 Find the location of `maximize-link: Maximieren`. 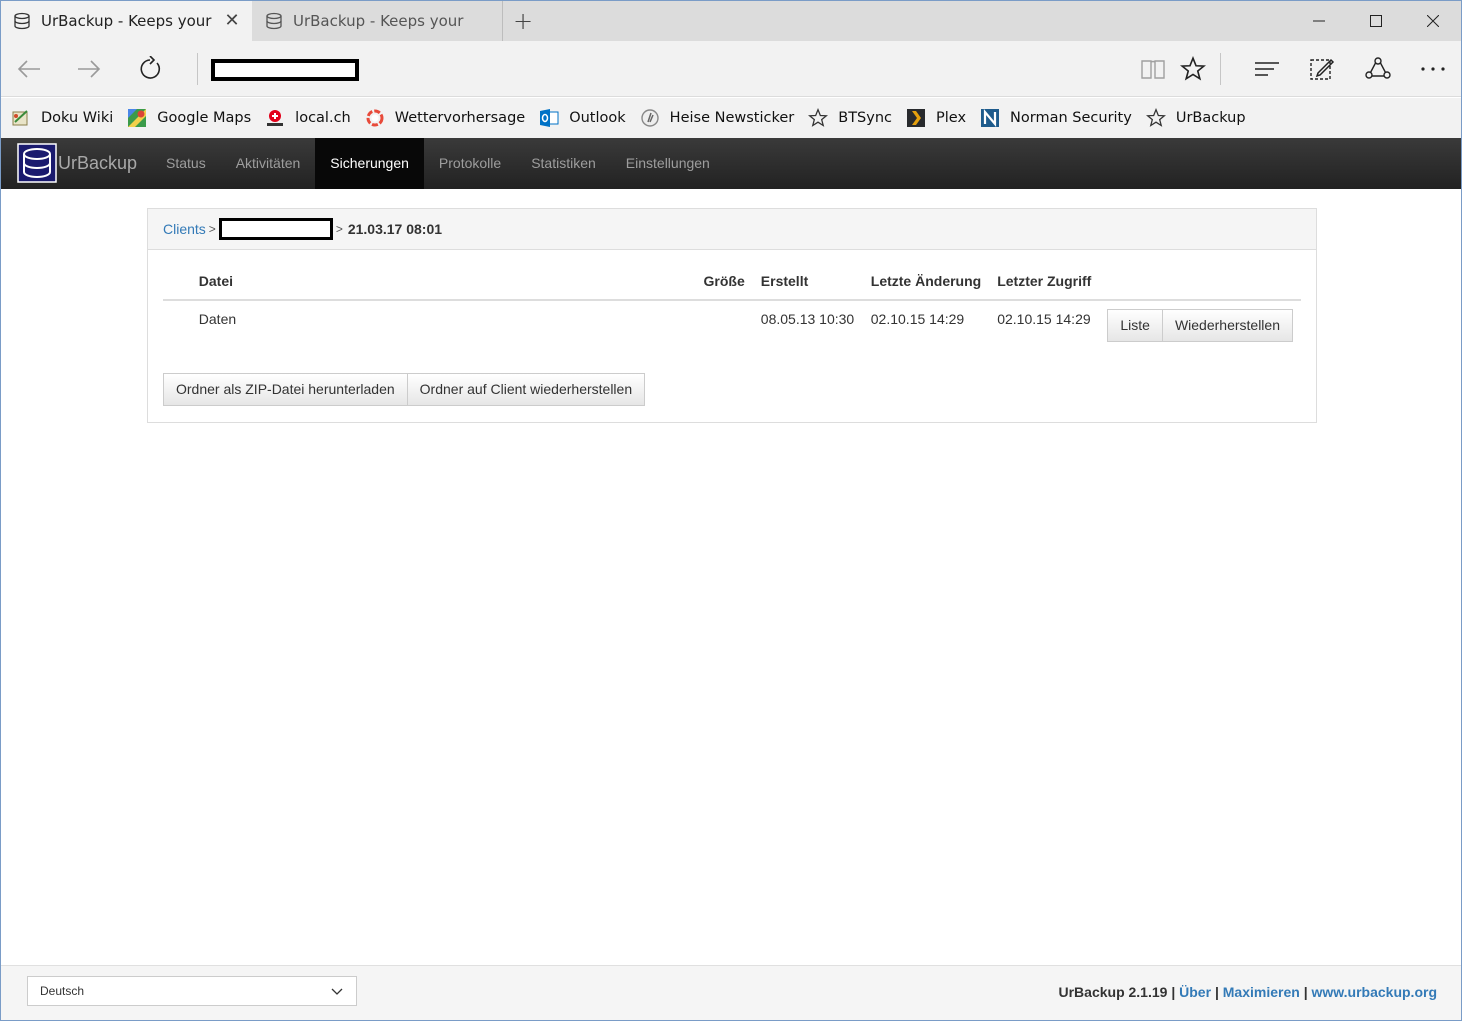

maximize-link: Maximieren is located at coordinates (1261, 992).